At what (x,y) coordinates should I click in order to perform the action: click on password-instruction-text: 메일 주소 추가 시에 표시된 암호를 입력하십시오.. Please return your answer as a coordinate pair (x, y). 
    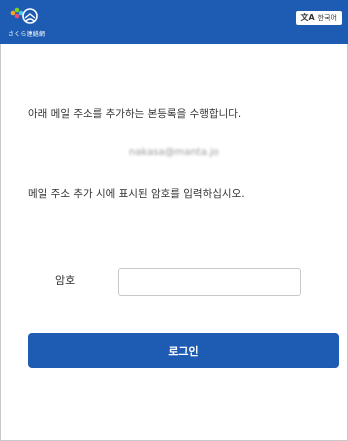
    Looking at the image, I should click on (136, 194).